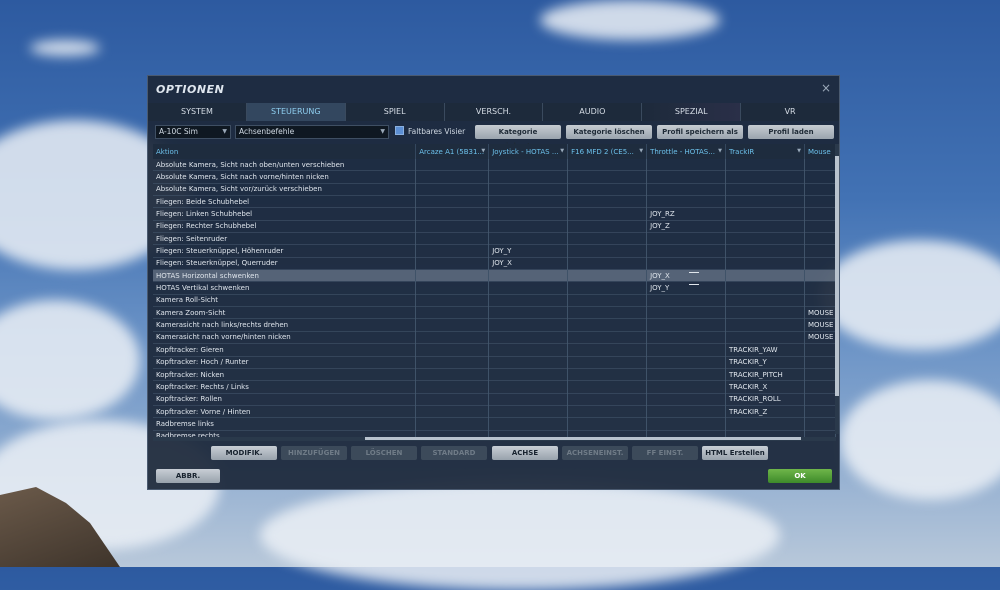  Describe the element at coordinates (454, 453) in the screenshot. I see `bottom-button-standard: STANDARD` at that location.